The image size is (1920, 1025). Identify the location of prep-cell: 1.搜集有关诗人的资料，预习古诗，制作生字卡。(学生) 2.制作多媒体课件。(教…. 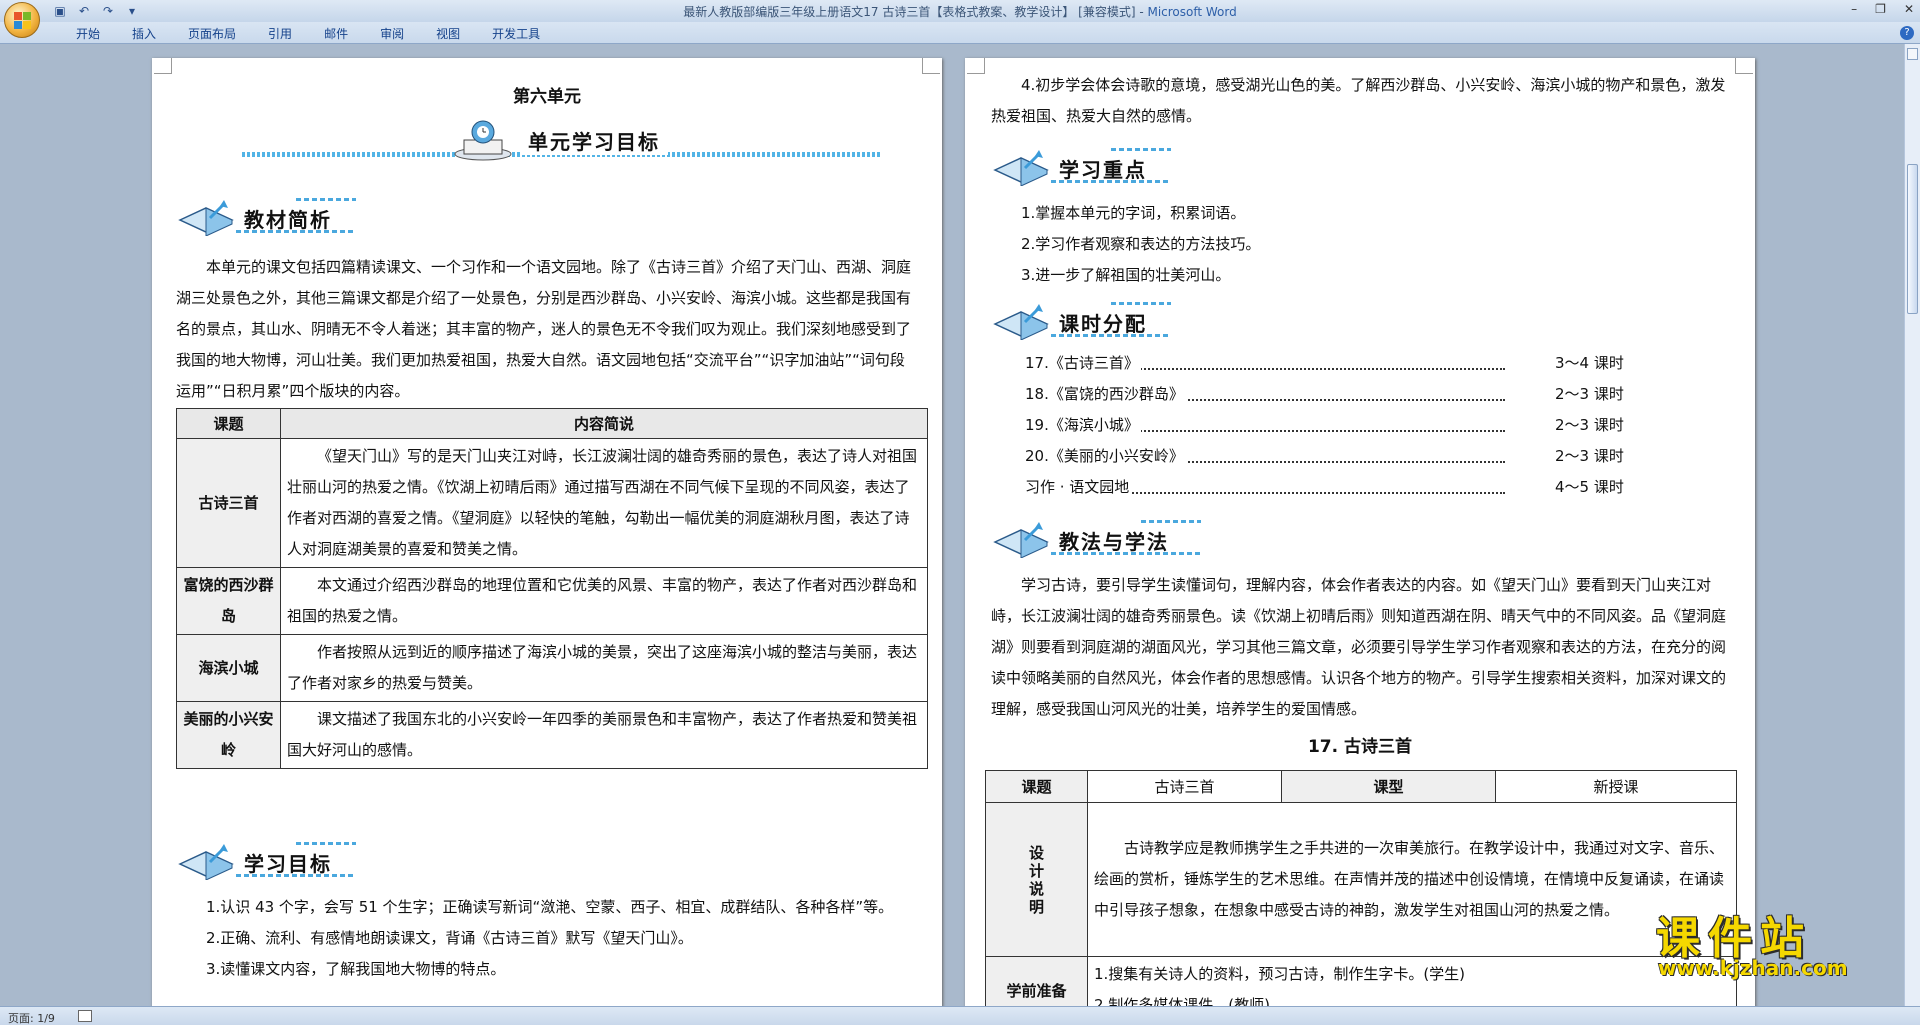
(1412, 981).